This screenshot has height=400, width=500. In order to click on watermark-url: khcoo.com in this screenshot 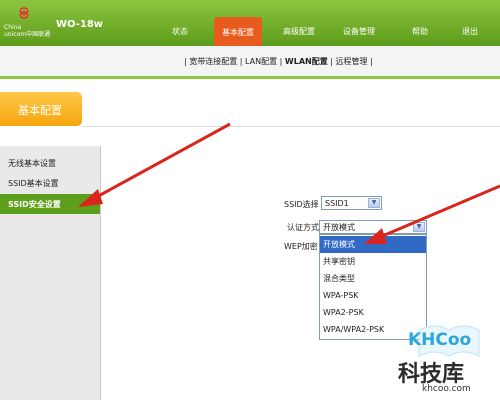, I will do `click(446, 389)`.